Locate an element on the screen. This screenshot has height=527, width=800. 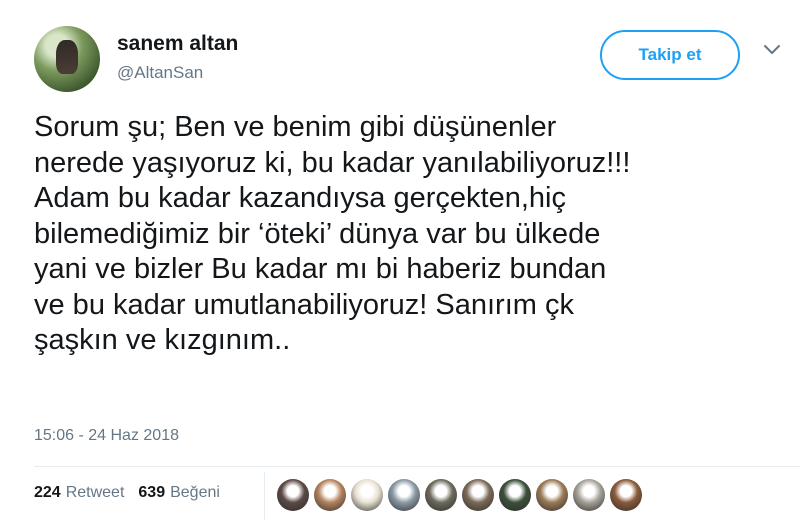
retweet-stat: 224 Retweet is located at coordinates (79, 493).